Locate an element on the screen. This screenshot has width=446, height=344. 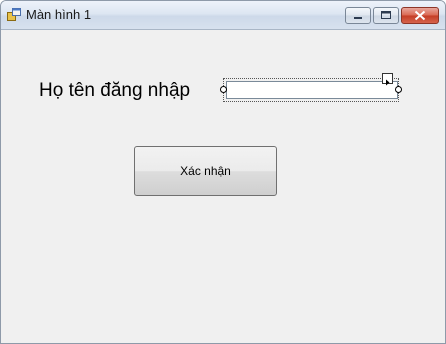
close-icon is located at coordinates (420, 15).